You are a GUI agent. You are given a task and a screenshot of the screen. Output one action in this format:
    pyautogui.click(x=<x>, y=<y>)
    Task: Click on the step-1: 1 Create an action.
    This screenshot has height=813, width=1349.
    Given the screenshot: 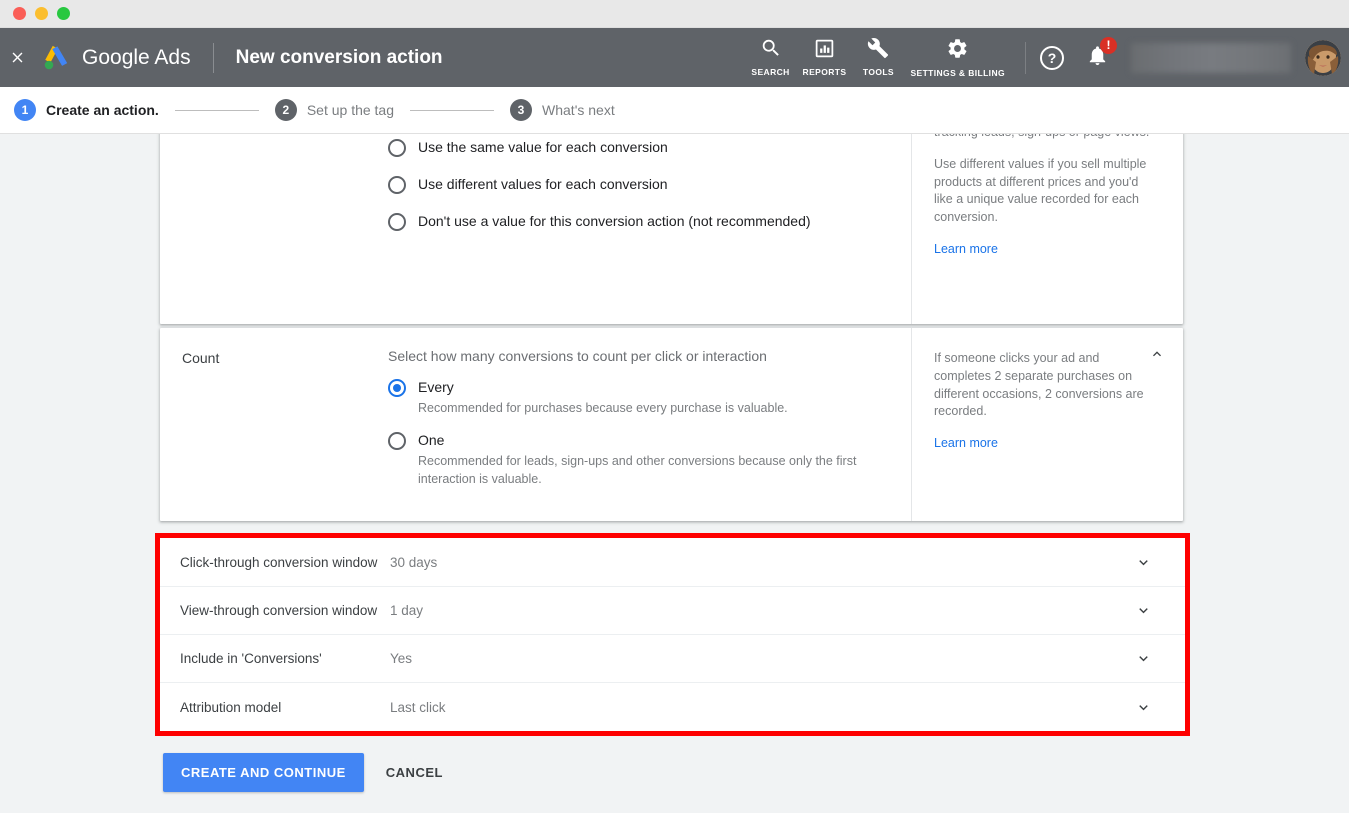 What is the action you would take?
    pyautogui.click(x=86, y=110)
    